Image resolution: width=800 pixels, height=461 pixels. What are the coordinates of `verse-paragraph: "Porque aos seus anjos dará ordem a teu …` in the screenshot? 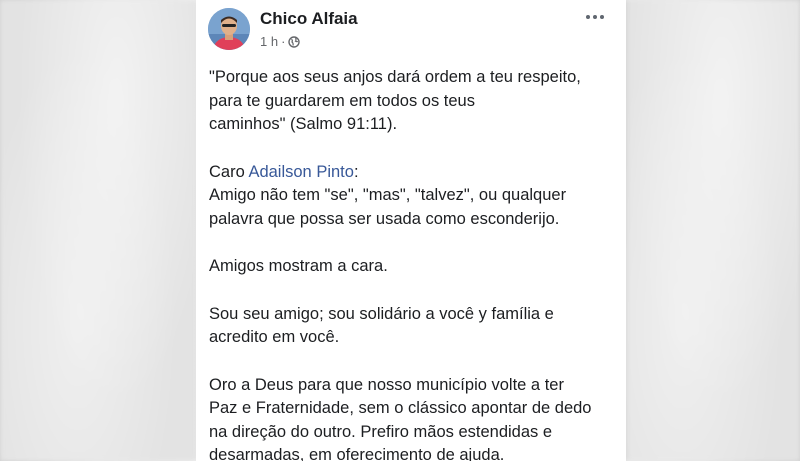 It's located at (414, 101).